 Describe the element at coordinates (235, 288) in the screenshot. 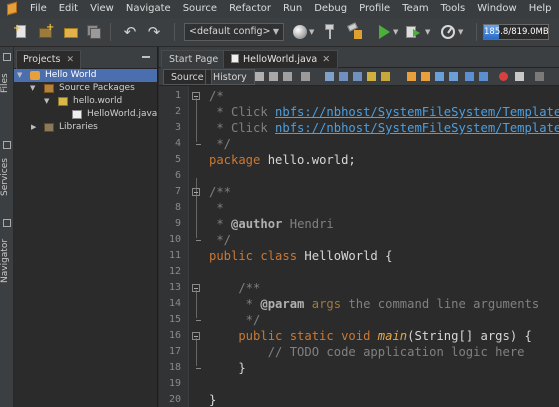

I see `code-token: /**` at that location.